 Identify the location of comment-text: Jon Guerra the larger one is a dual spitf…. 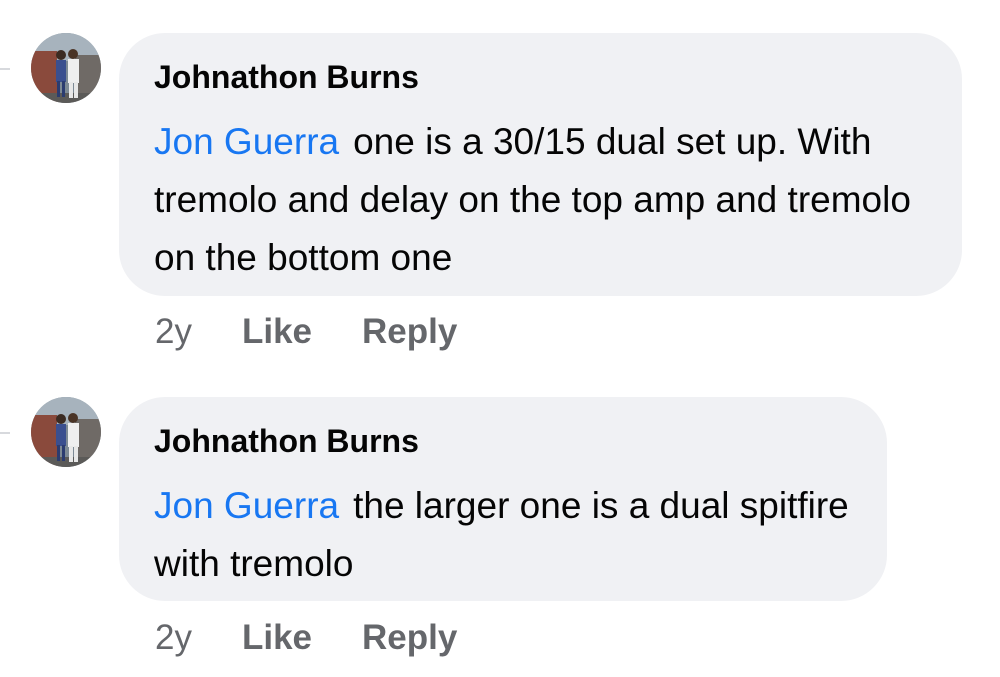
(503, 535).